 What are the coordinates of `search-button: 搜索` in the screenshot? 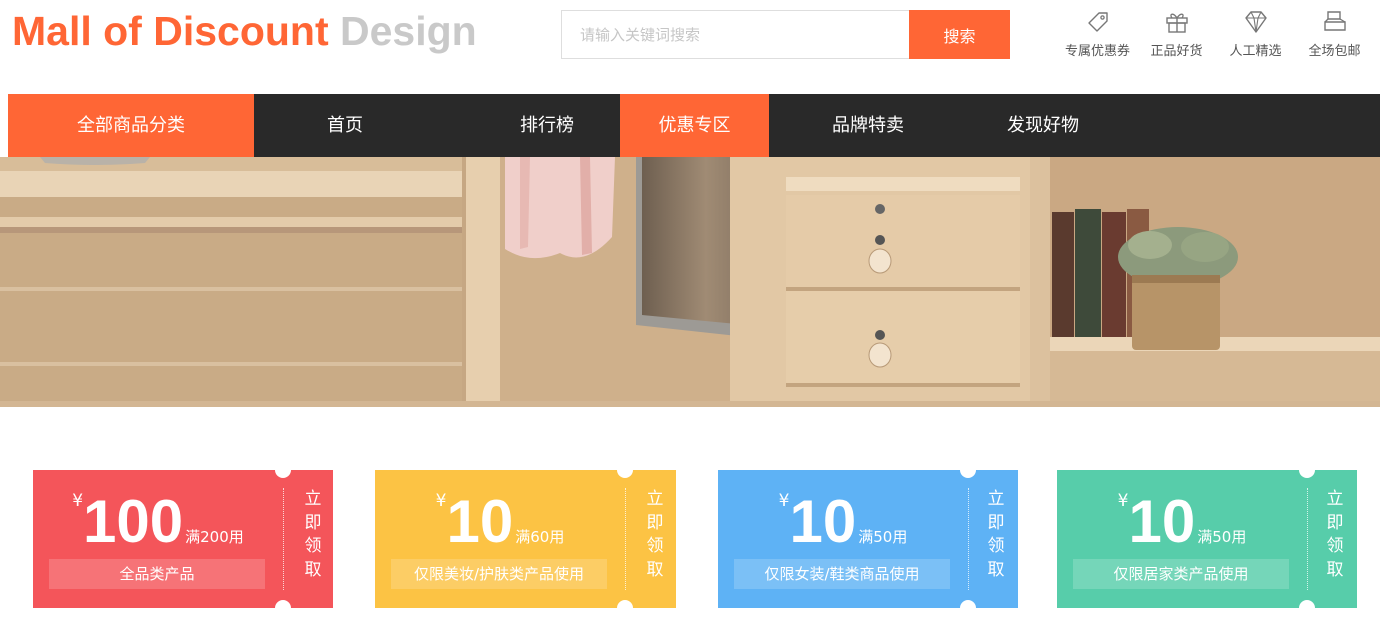 It's located at (959, 34).